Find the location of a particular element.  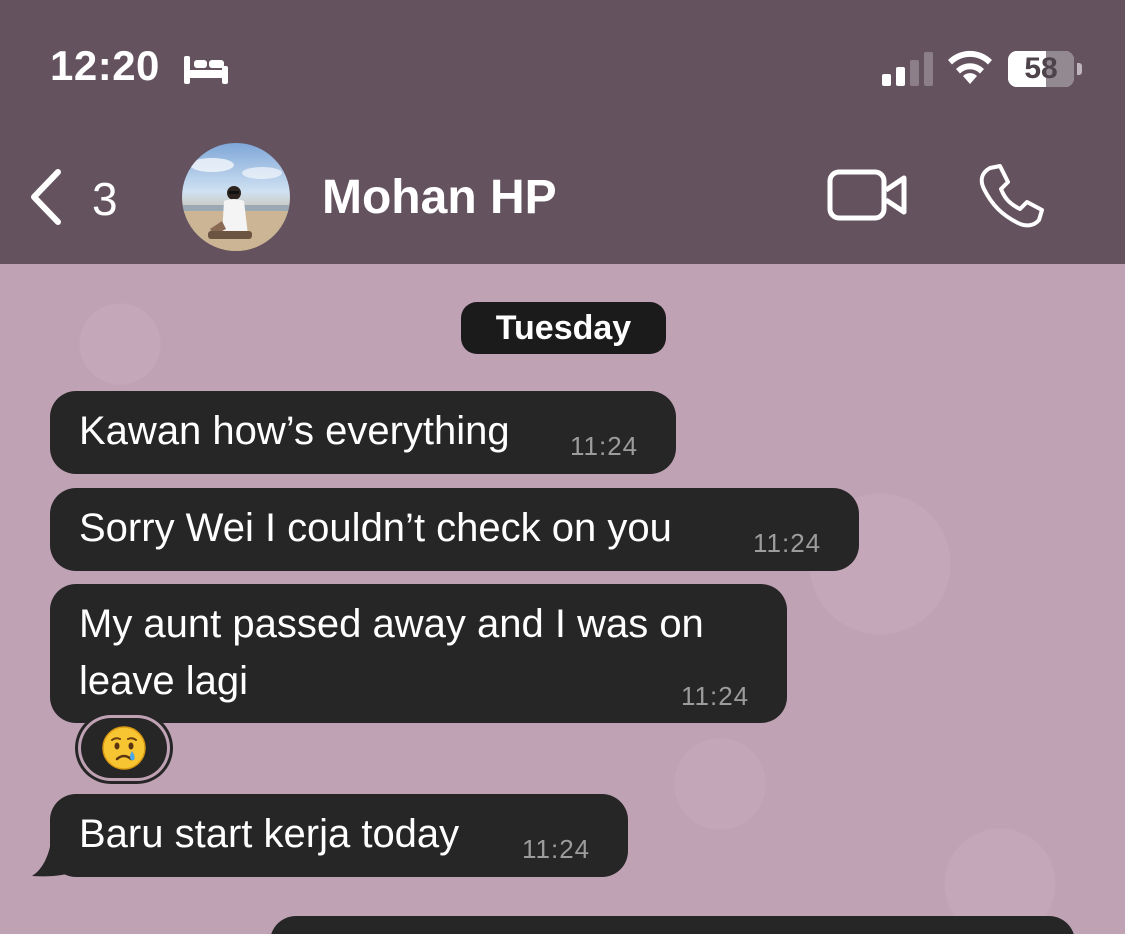

wifi-icon is located at coordinates (970, 67).